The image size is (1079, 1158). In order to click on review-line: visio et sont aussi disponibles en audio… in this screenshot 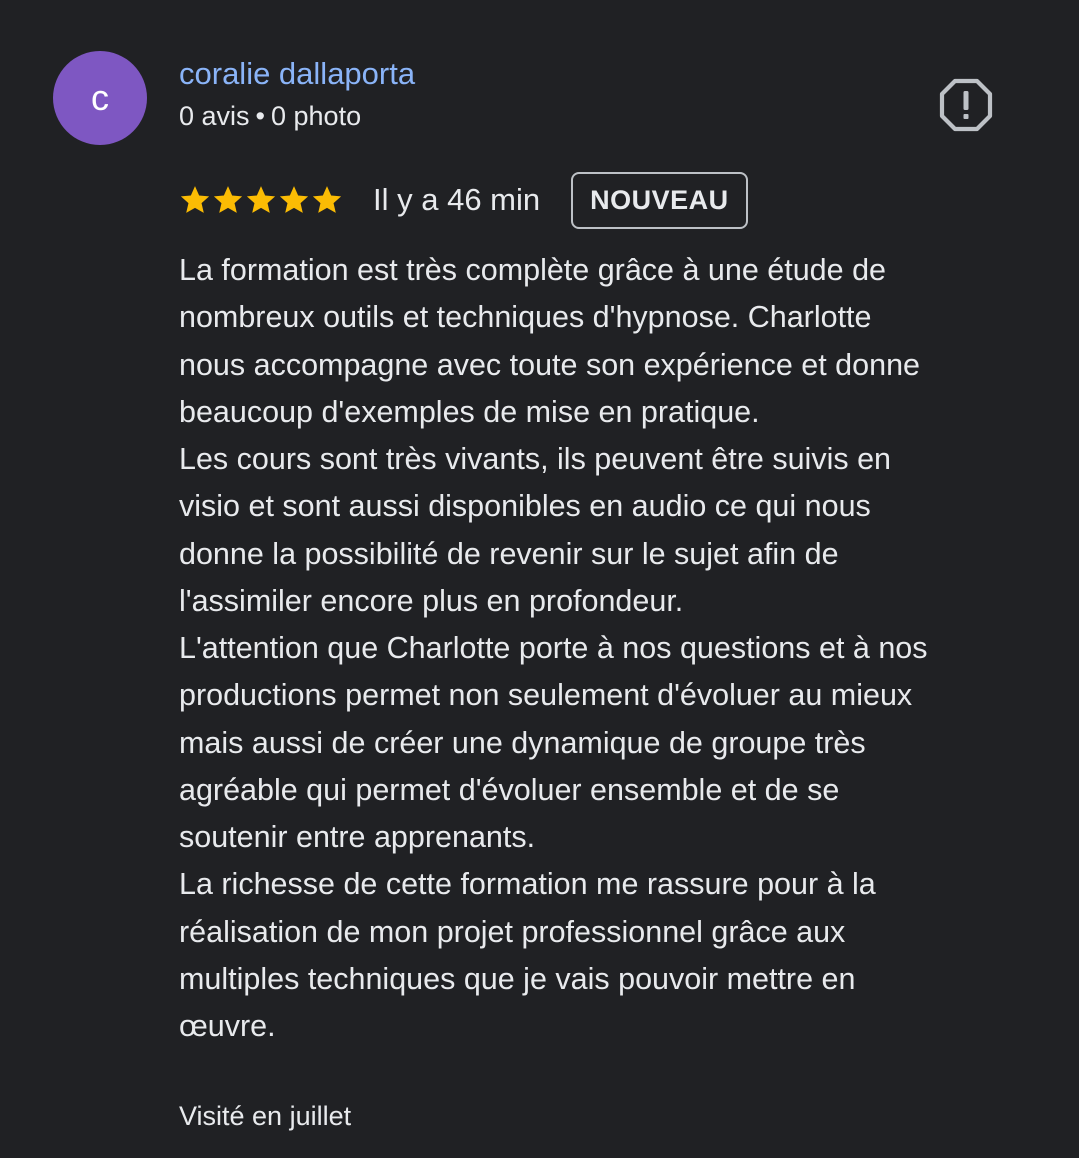, I will do `click(525, 506)`.